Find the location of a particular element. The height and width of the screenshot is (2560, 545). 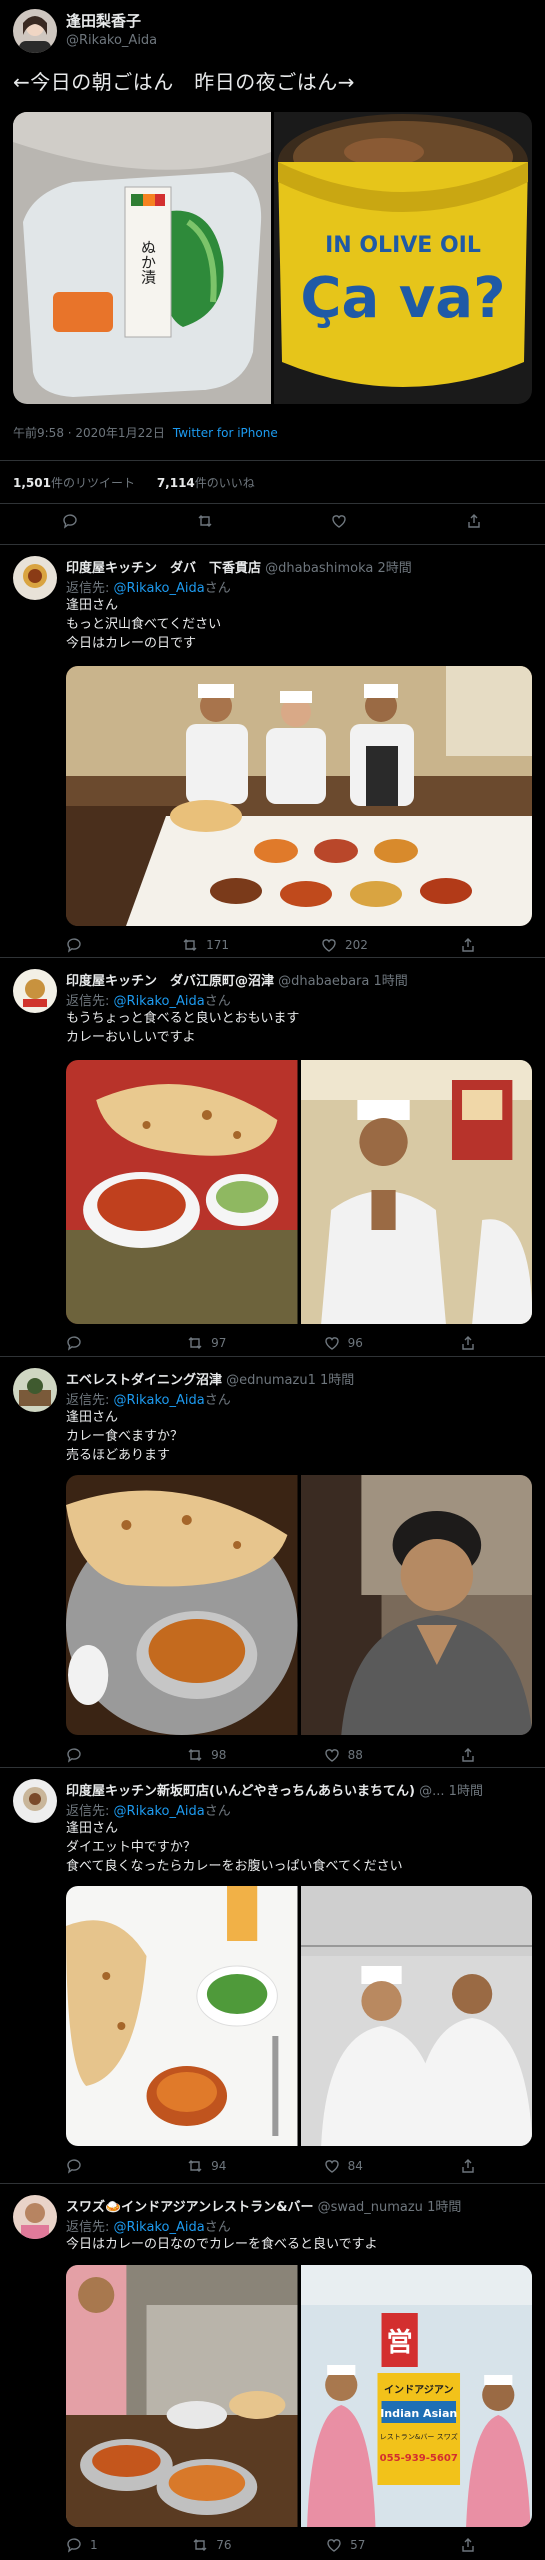

like-button is located at coordinates (339, 521).